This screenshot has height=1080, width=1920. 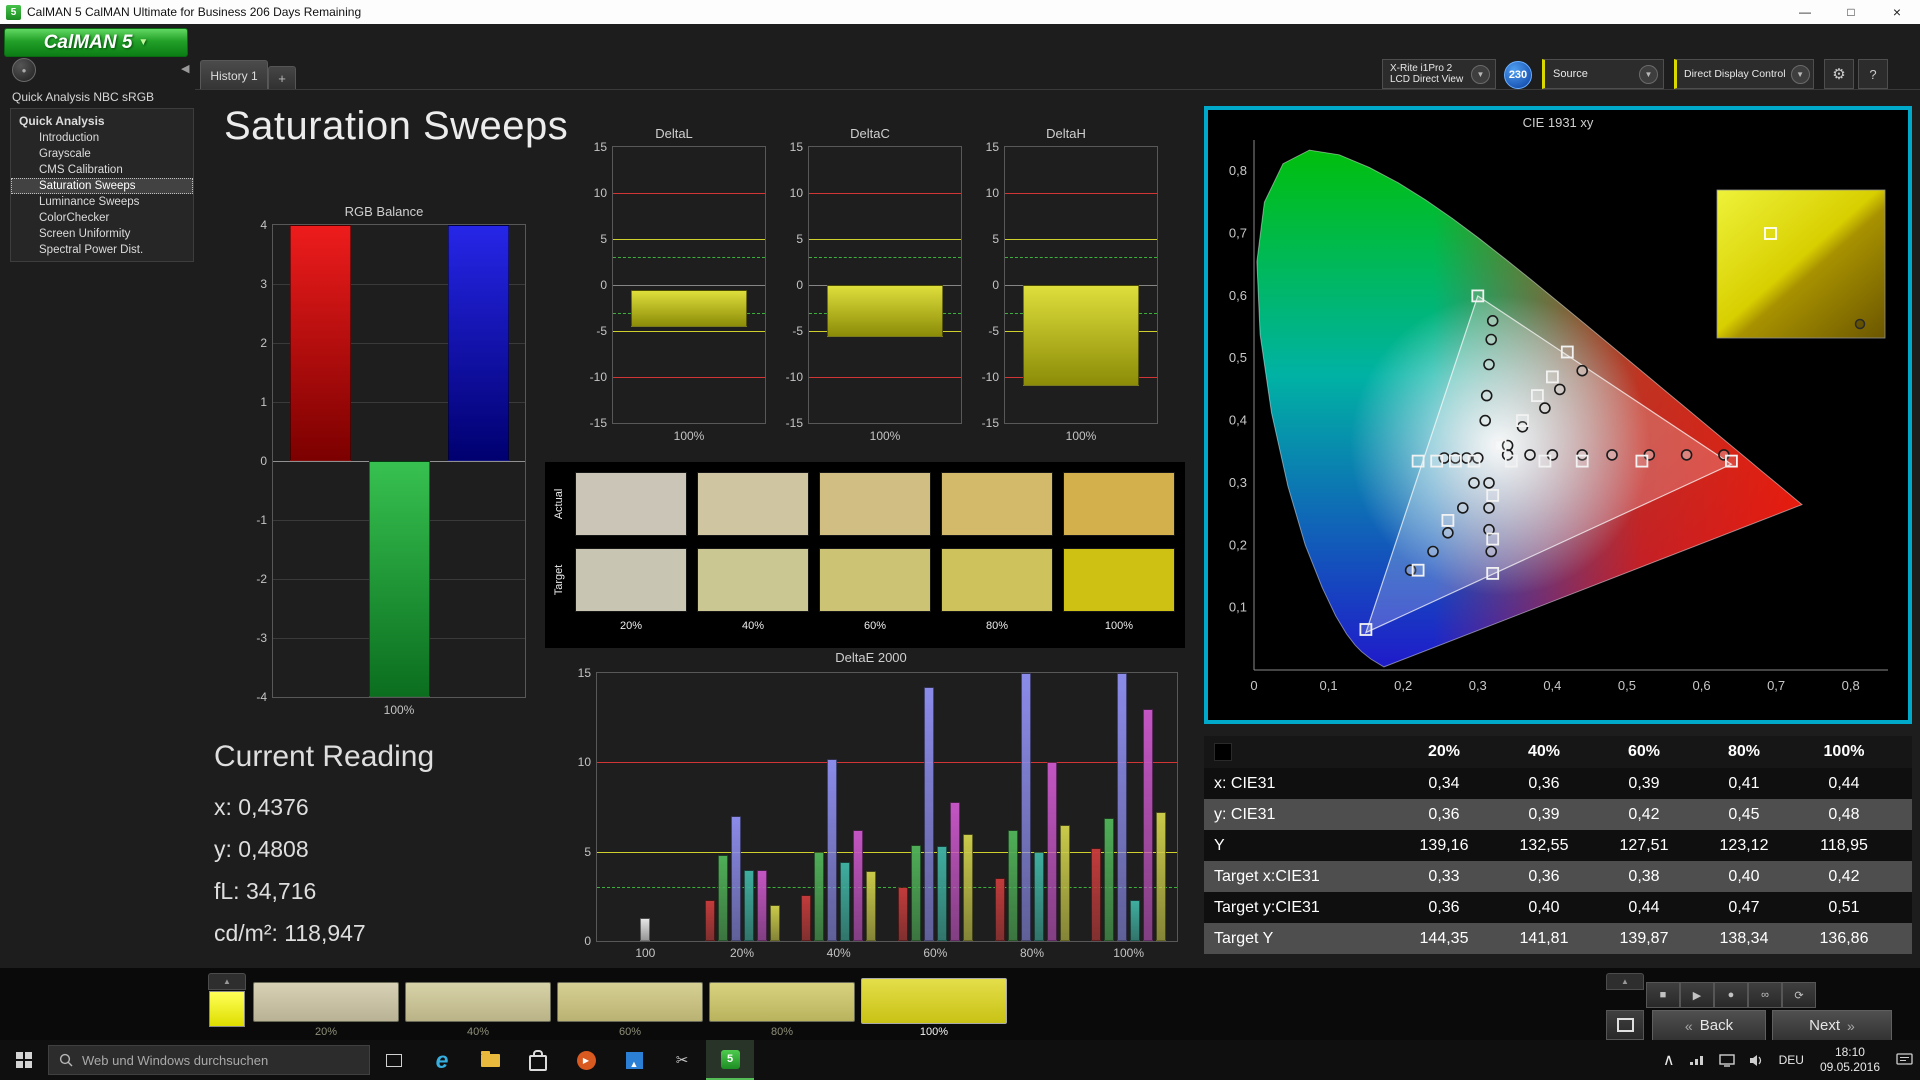 What do you see at coordinates (799, 239) in the screenshot?
I see `y-tick-label: 5` at bounding box center [799, 239].